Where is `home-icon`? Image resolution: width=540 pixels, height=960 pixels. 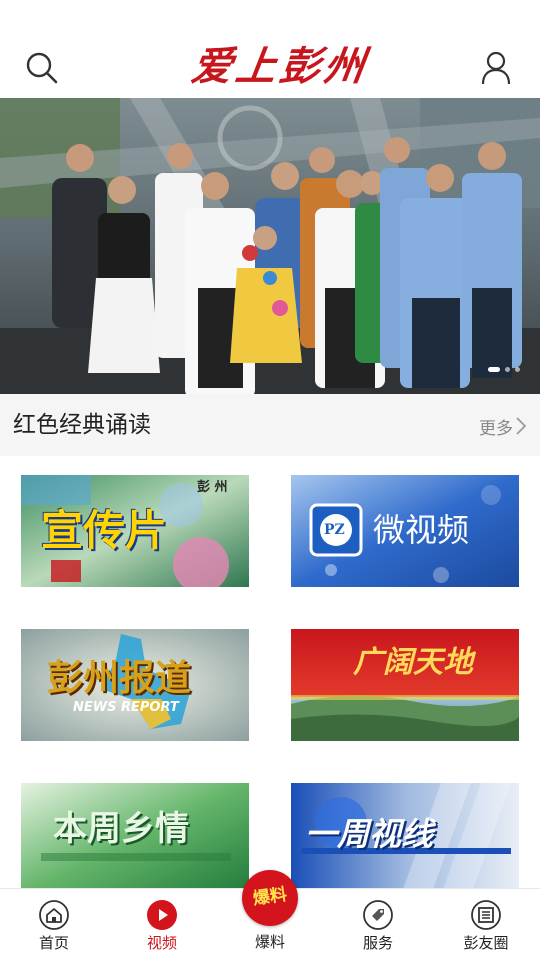
home-icon is located at coordinates (54, 915).